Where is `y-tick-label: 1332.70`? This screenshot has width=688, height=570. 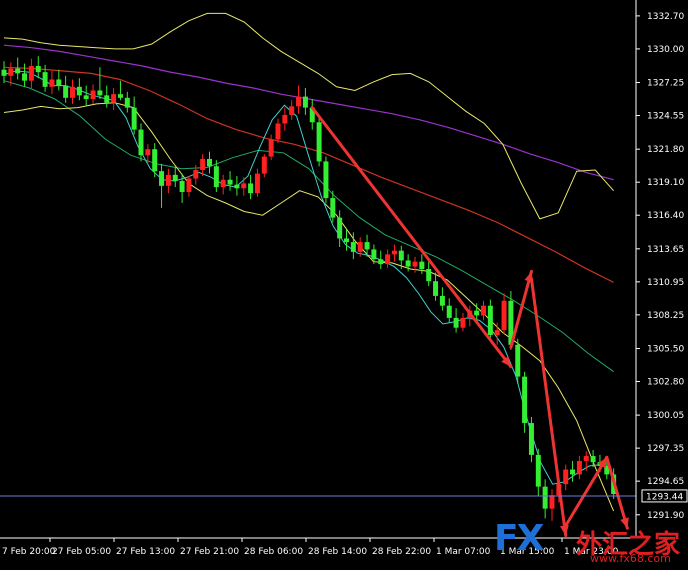
y-tick-label: 1332.70 is located at coordinates (665, 17).